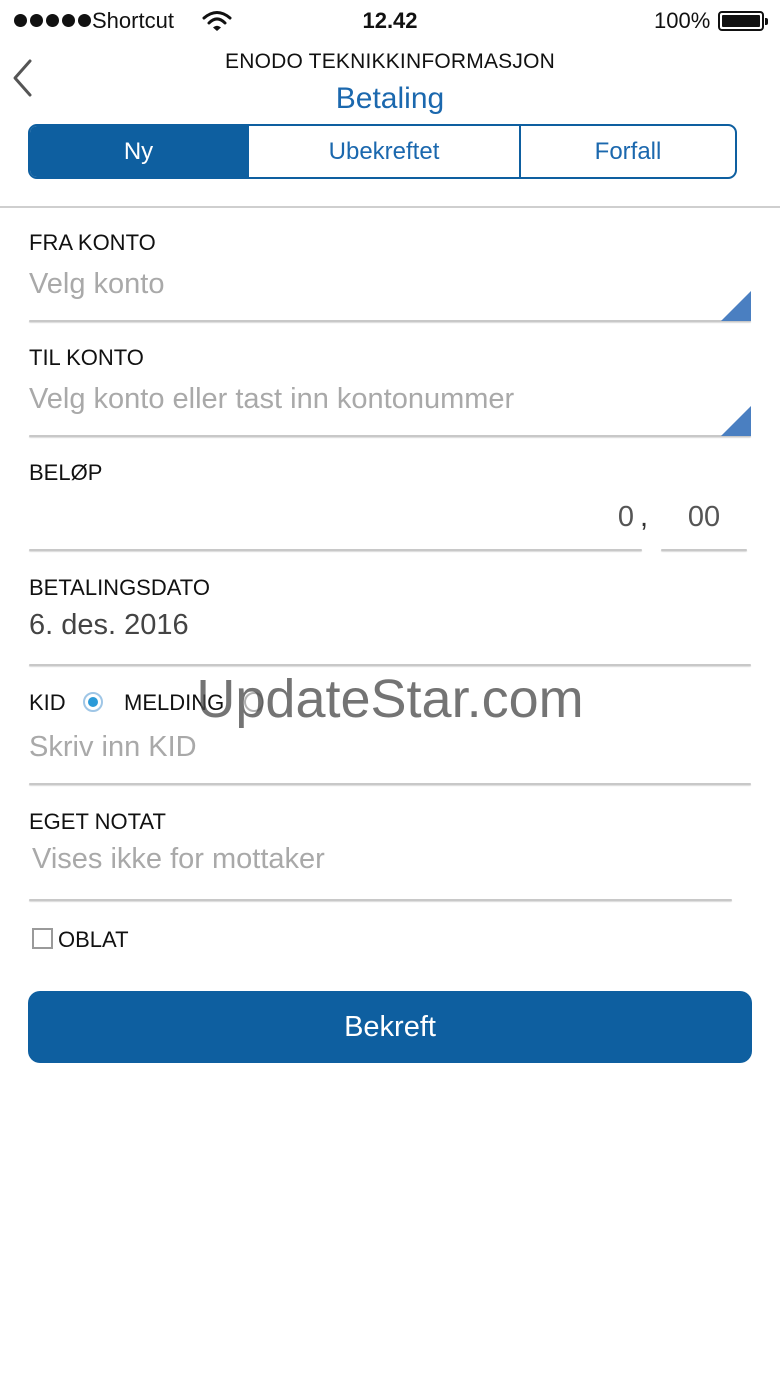  What do you see at coordinates (138, 151) in the screenshot?
I see `tab-ny: Ny` at bounding box center [138, 151].